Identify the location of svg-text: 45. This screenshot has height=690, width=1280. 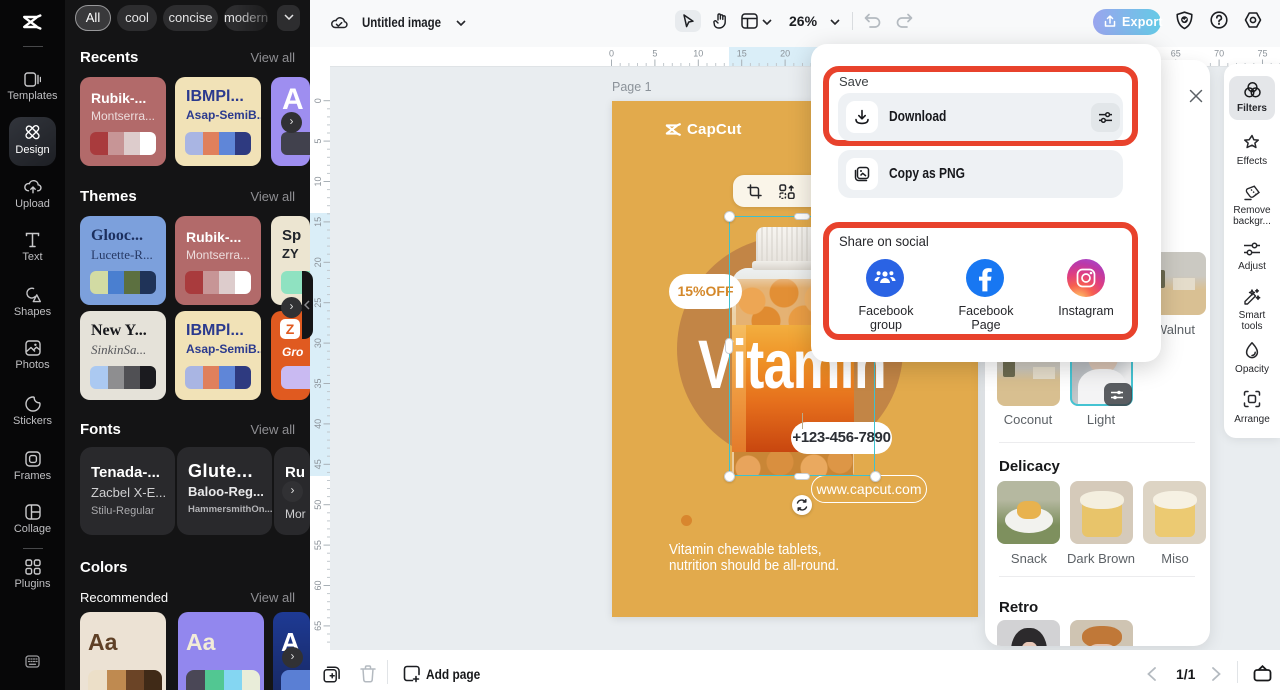
(318, 464).